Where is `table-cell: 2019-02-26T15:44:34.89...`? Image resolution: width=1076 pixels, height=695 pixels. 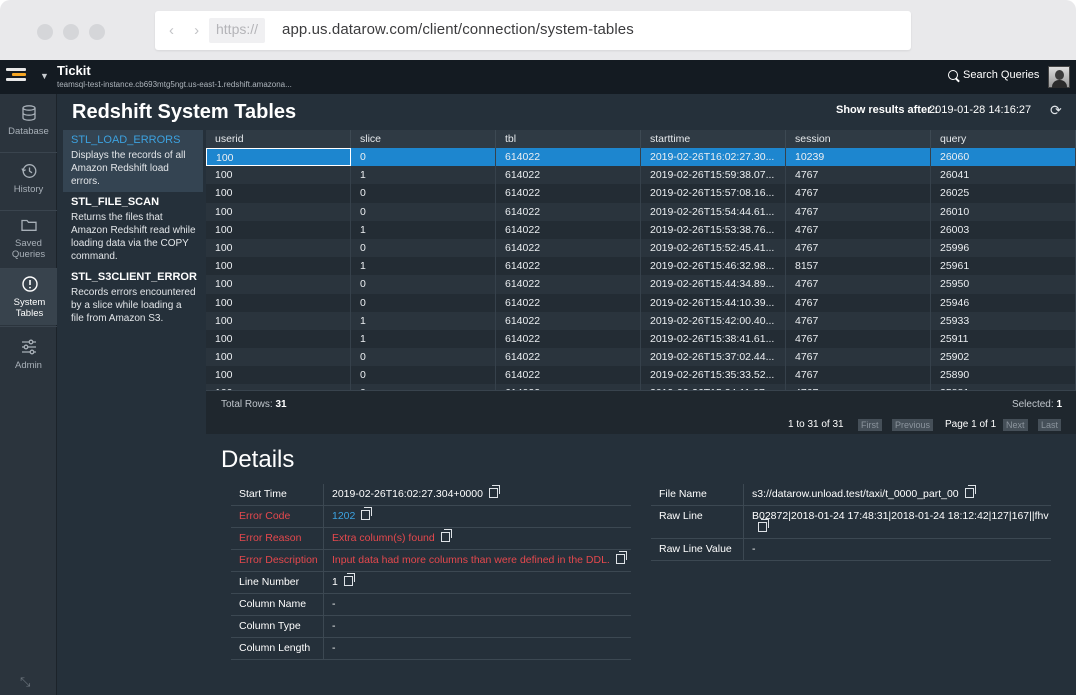
table-cell: 2019-02-26T15:44:34.89... is located at coordinates (713, 284).